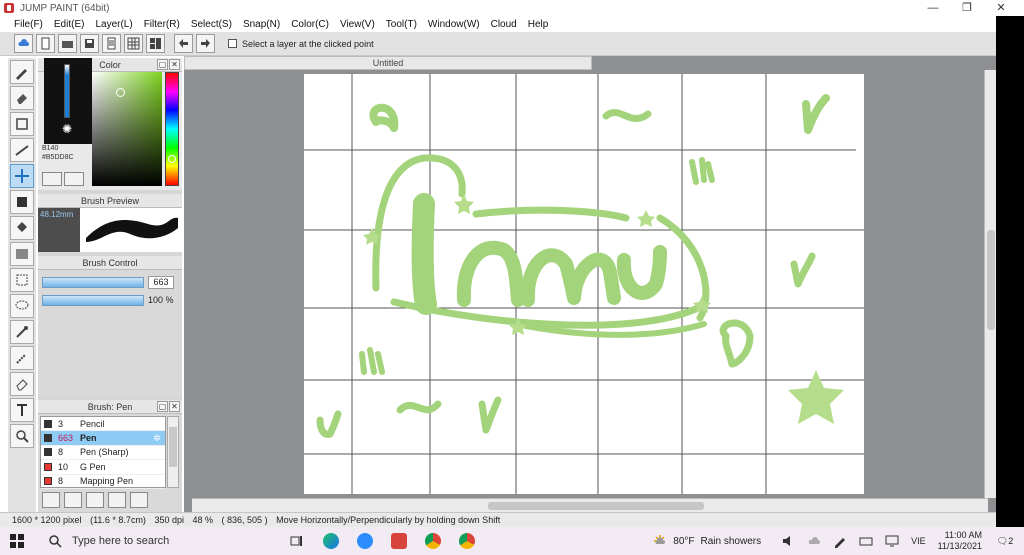 The width and height of the screenshot is (1024, 555). What do you see at coordinates (866, 541) in the screenshot?
I see `keyboard-icon` at bounding box center [866, 541].